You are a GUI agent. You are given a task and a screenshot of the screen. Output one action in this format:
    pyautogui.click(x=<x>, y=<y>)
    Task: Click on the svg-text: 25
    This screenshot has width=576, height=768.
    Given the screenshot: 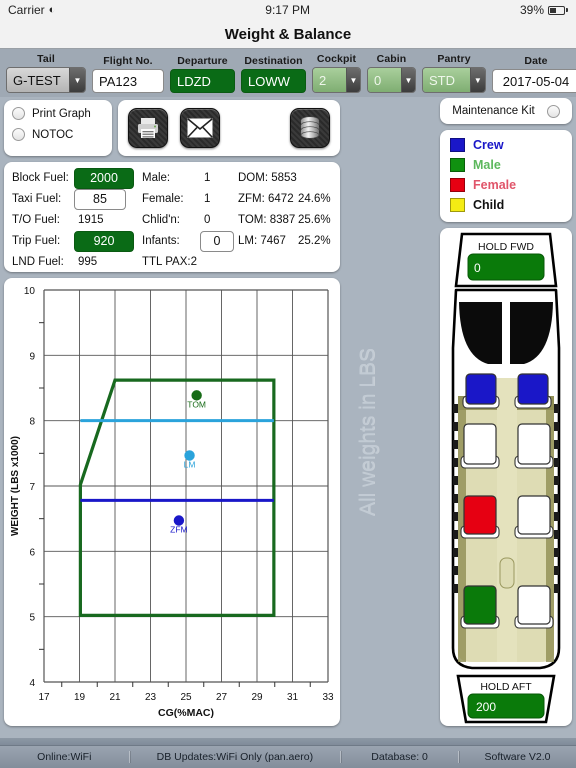 What is the action you would take?
    pyautogui.click(x=186, y=697)
    